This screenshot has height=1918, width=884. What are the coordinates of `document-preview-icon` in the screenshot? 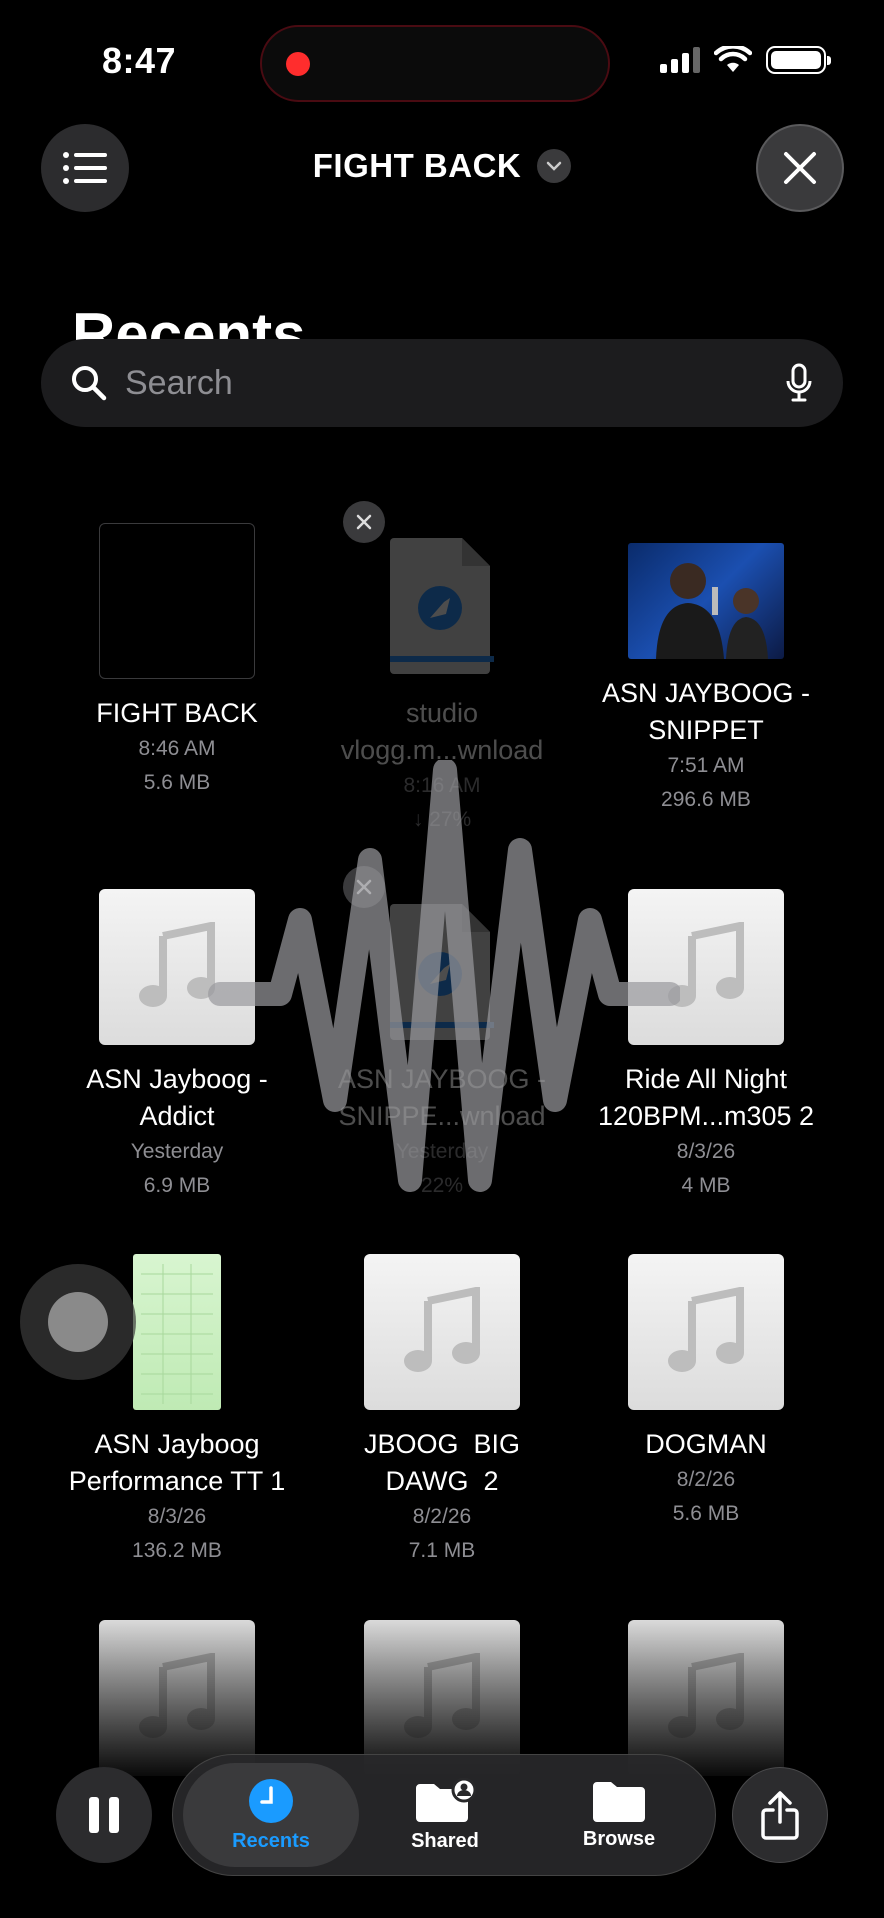 It's located at (177, 1334).